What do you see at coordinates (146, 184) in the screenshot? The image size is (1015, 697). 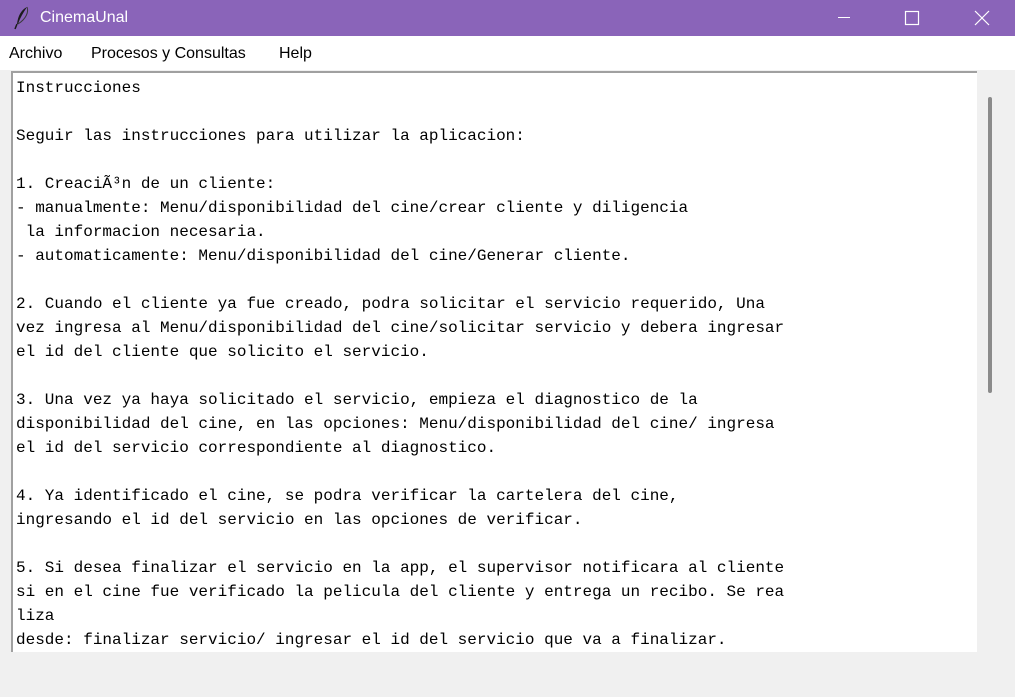 I see `text-line: 1. CreaciÃ³n de un cliente:` at bounding box center [146, 184].